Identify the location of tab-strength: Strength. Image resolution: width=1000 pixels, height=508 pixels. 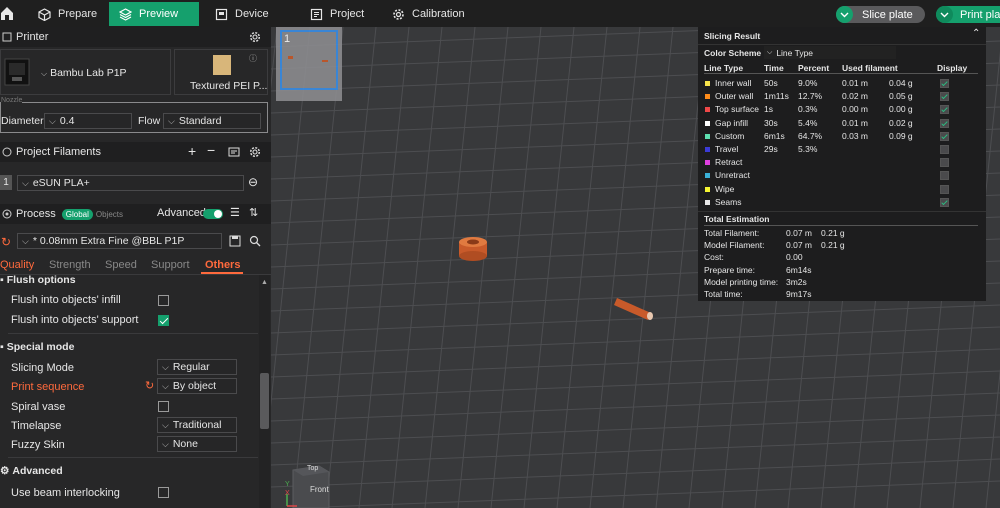
(70, 265).